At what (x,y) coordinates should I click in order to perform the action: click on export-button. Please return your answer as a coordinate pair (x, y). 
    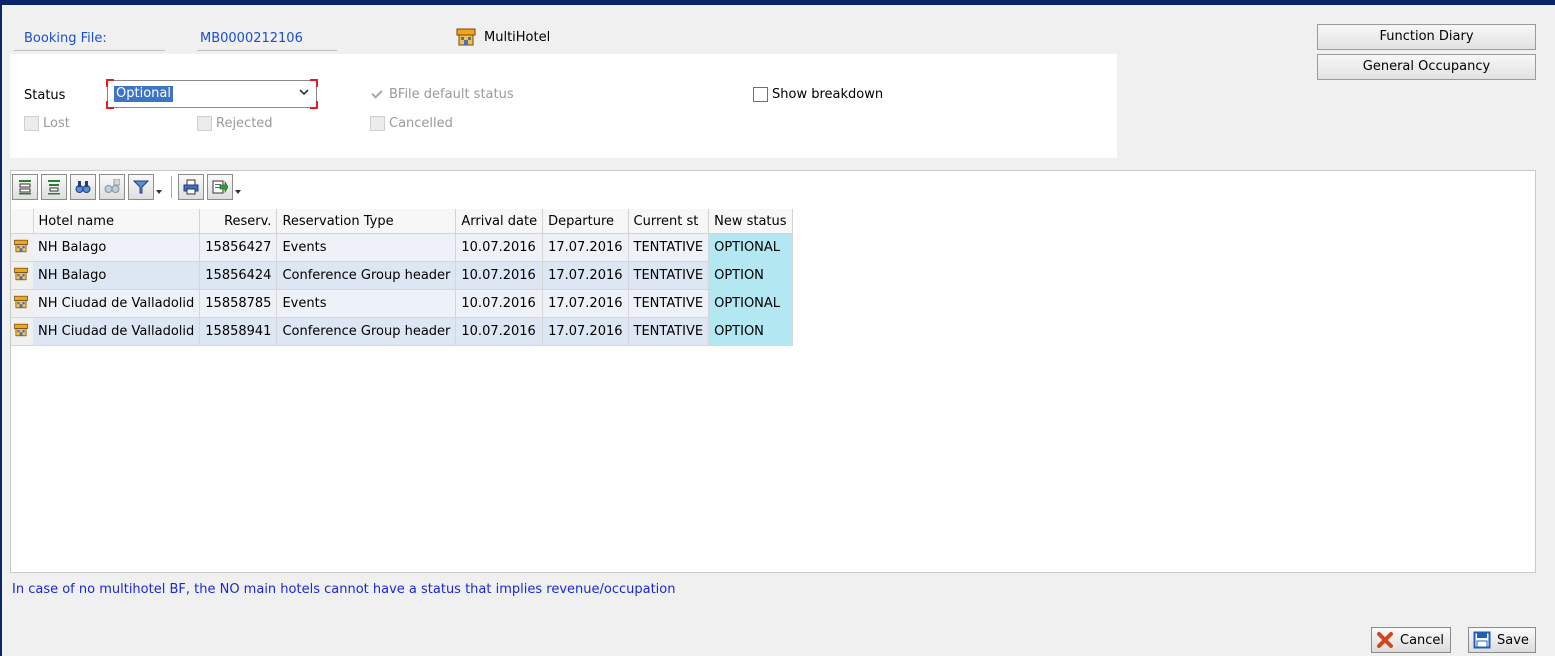
    Looking at the image, I should click on (220, 187).